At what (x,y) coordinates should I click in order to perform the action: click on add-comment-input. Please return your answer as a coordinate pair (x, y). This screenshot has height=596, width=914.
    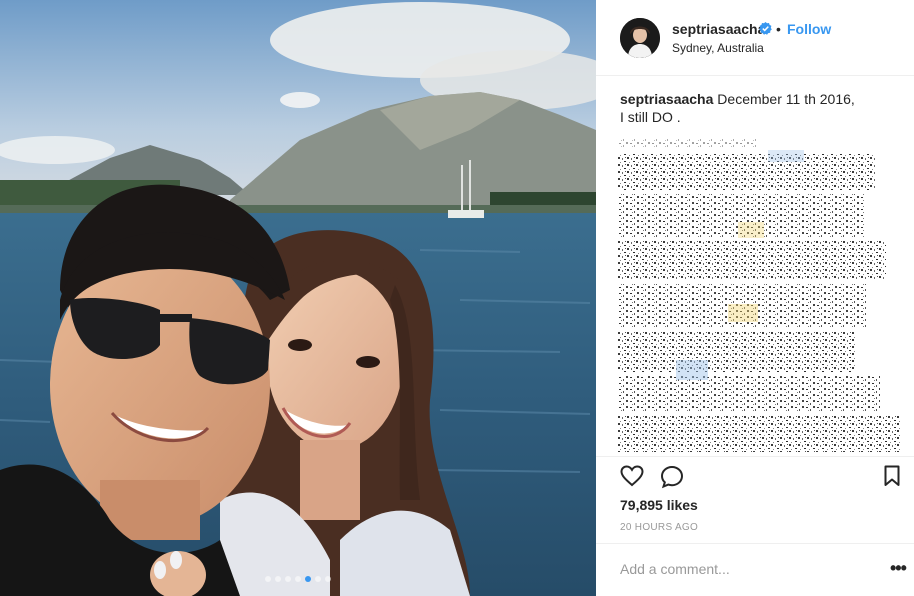
    Looking at the image, I should click on (740, 569).